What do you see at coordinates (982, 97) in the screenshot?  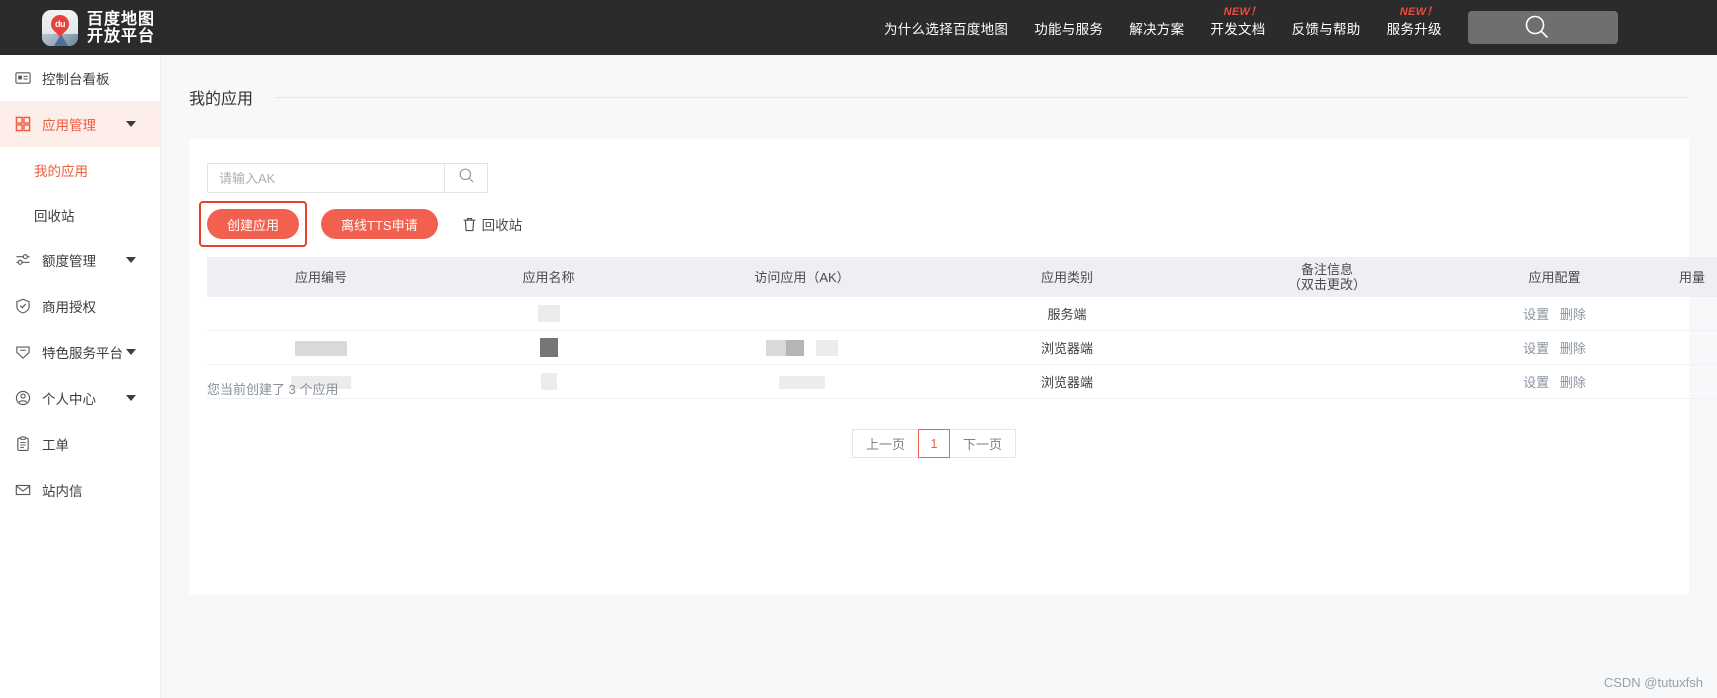 I see `title-divider` at bounding box center [982, 97].